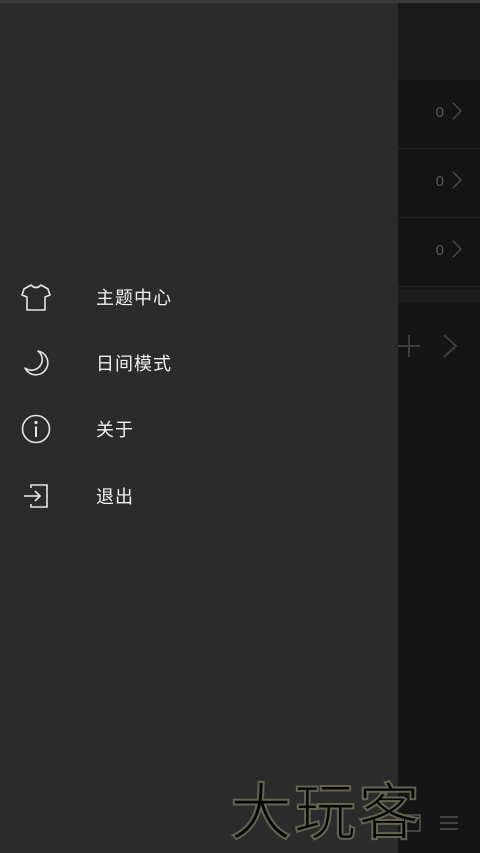 The height and width of the screenshot is (853, 480). Describe the element at coordinates (36, 363) in the screenshot. I see `moon-icon` at that location.